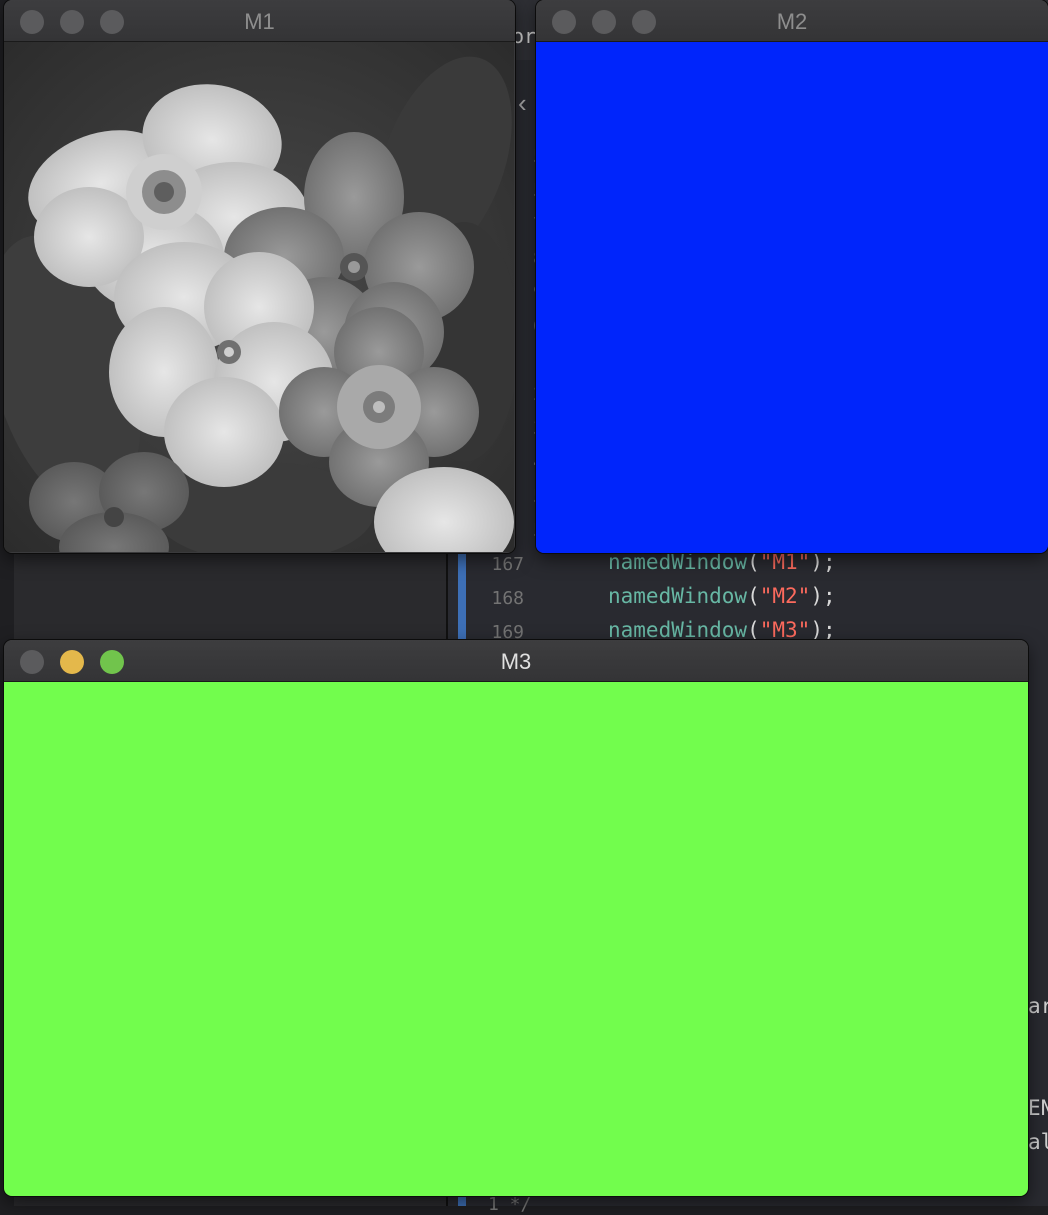  Describe the element at coordinates (524, 36) in the screenshot. I see `editor-tab-label: or` at that location.